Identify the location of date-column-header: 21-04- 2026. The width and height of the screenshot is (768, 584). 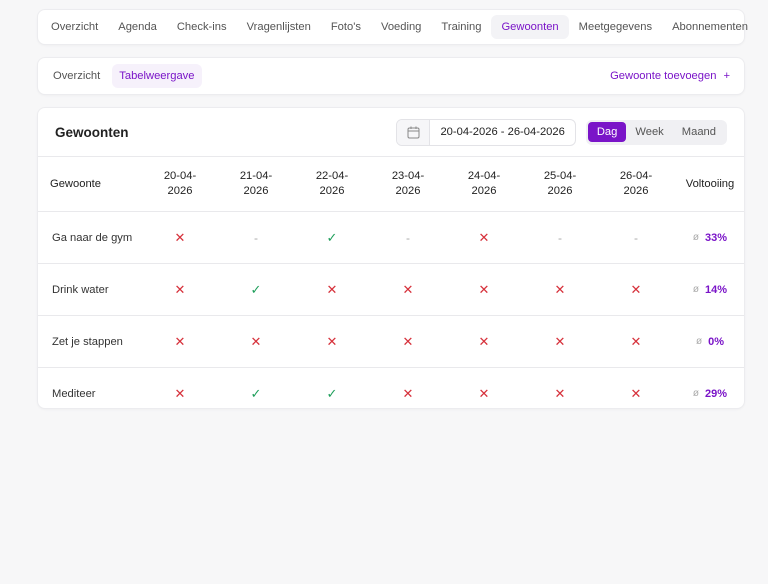
(256, 184).